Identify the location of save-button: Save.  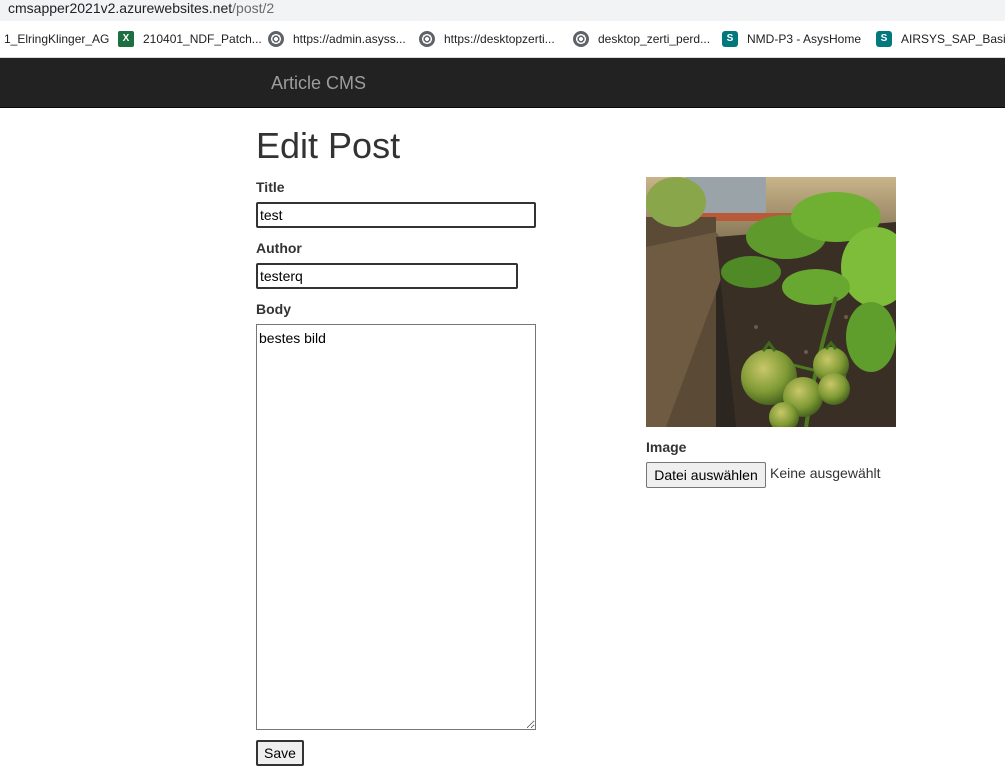
(280, 753).